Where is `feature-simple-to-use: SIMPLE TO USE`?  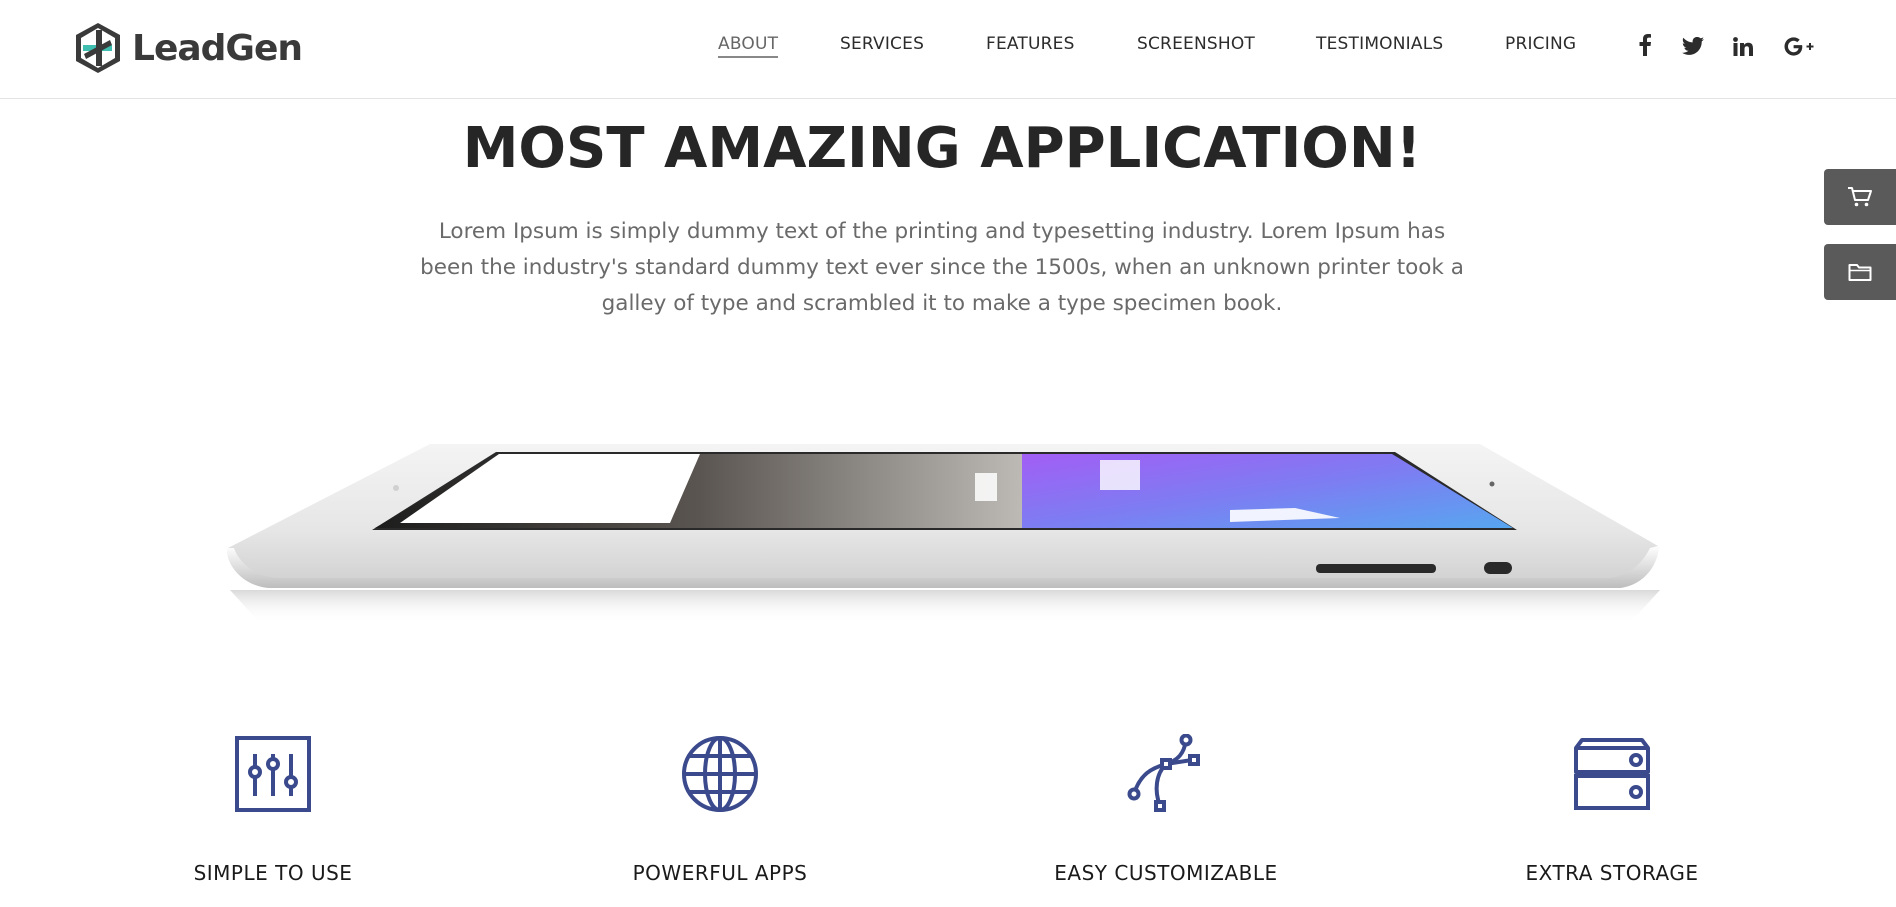
feature-simple-to-use: SIMPLE TO USE is located at coordinates (273, 809).